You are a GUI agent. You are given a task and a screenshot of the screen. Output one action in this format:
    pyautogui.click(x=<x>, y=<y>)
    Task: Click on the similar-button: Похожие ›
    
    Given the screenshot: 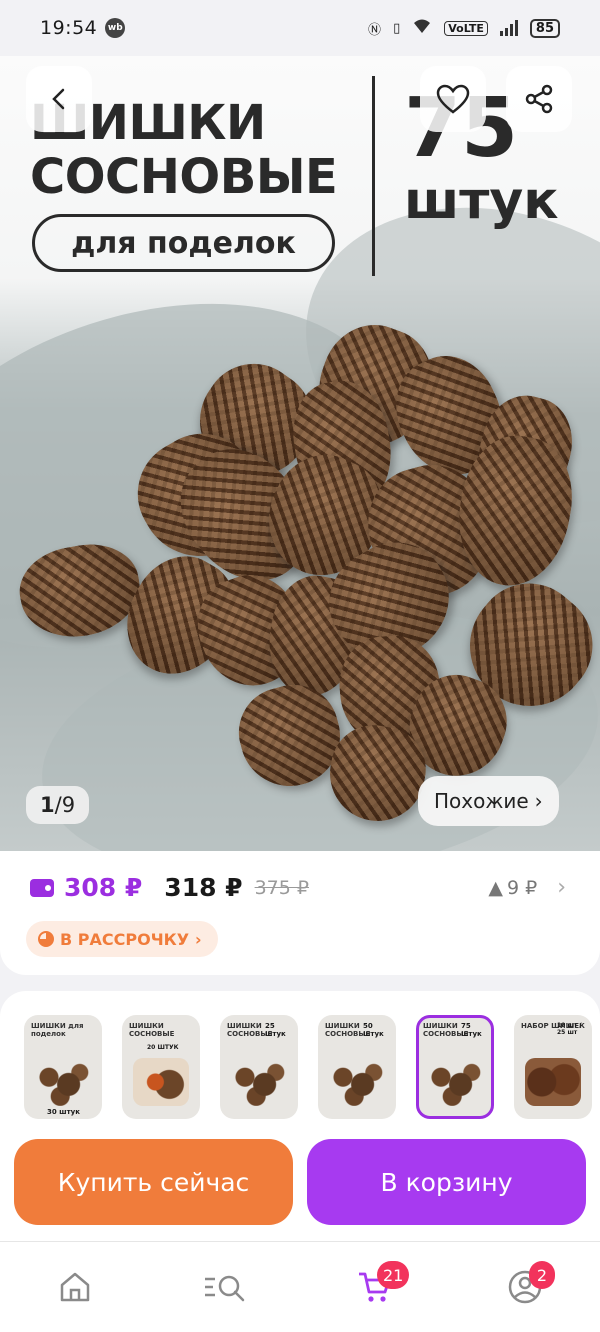 What is the action you would take?
    pyautogui.click(x=488, y=801)
    